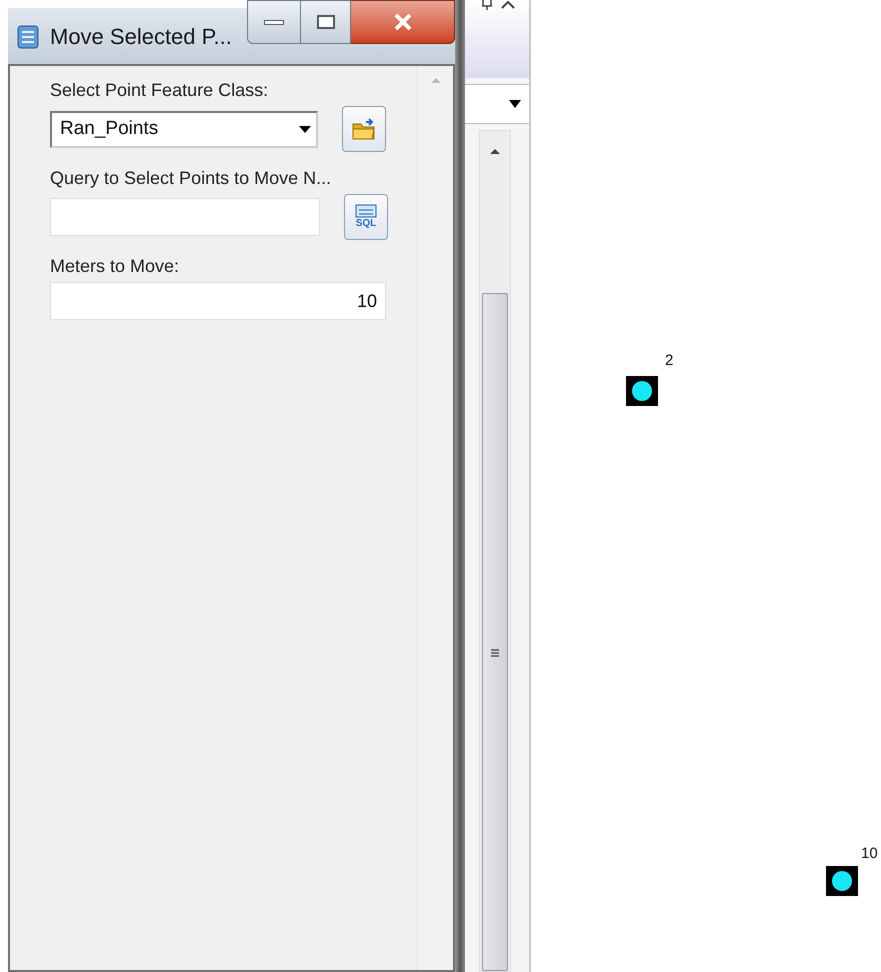 Image resolution: width=881 pixels, height=972 pixels. Describe the element at coordinates (115, 266) in the screenshot. I see `field-label: Meters to Move:` at that location.